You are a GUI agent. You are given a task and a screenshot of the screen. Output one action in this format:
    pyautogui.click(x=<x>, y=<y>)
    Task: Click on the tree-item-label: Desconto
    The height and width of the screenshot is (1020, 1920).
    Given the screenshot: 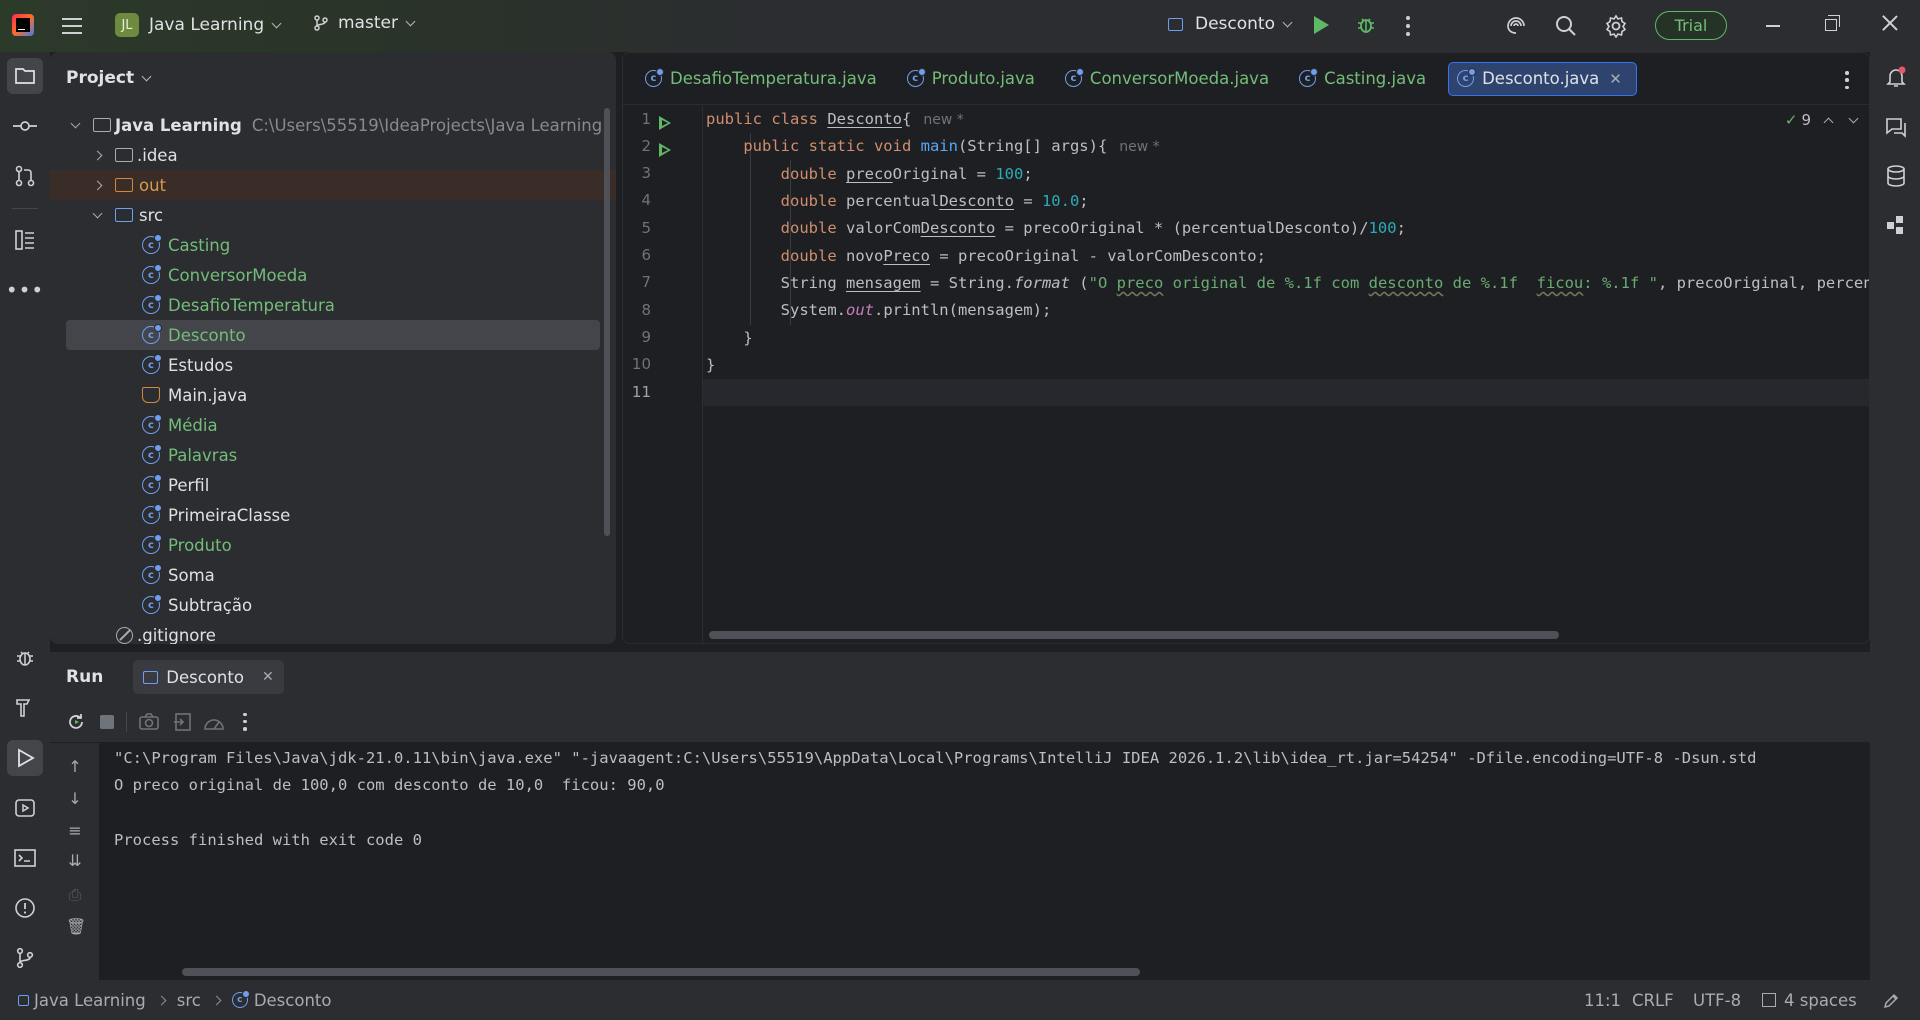 What is the action you would take?
    pyautogui.click(x=207, y=335)
    